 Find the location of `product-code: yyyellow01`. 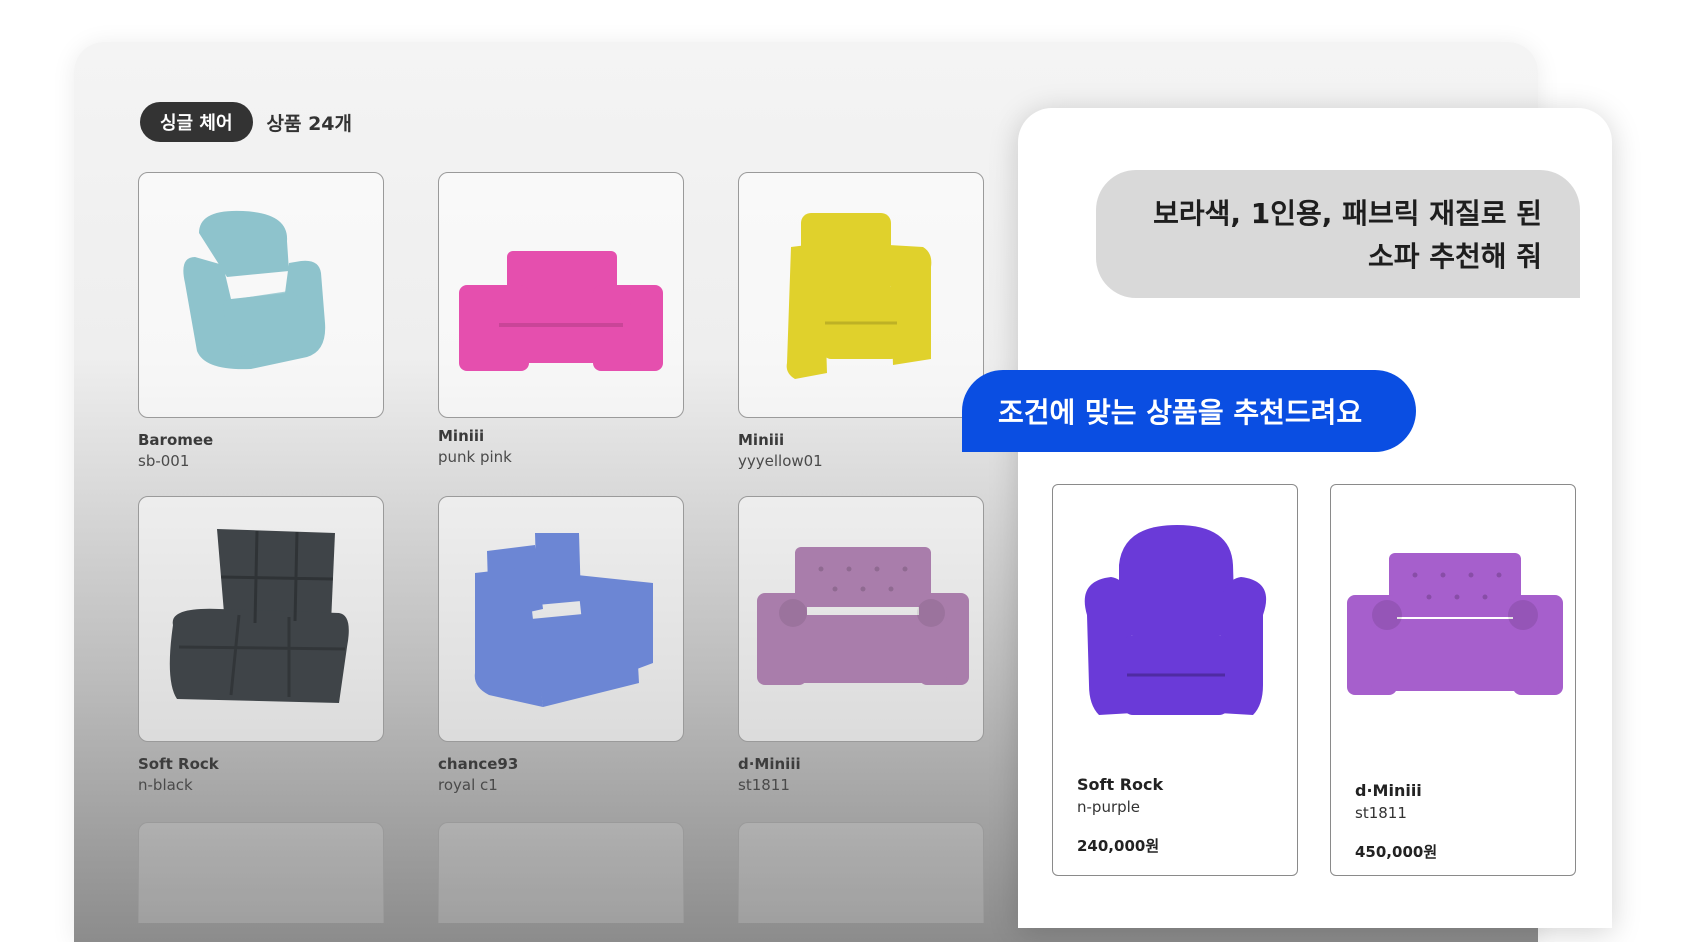

product-code: yyyellow01 is located at coordinates (780, 461).